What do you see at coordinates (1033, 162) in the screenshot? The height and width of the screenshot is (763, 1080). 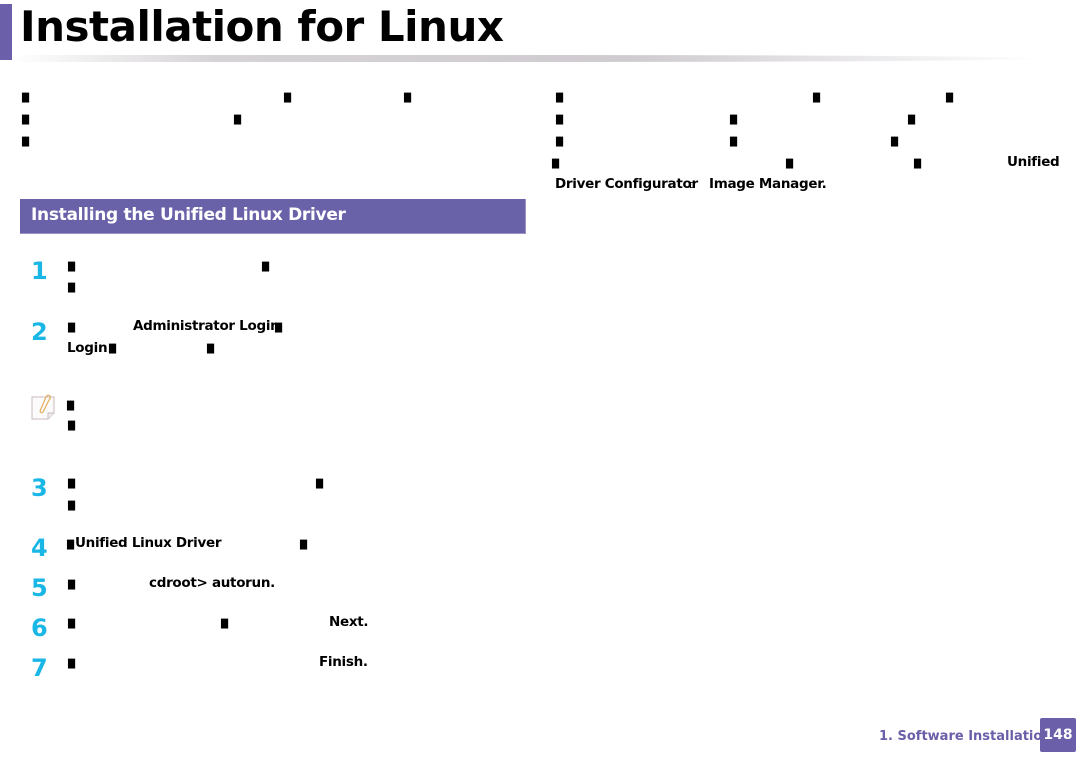 I see `bold-term: Unified` at bounding box center [1033, 162].